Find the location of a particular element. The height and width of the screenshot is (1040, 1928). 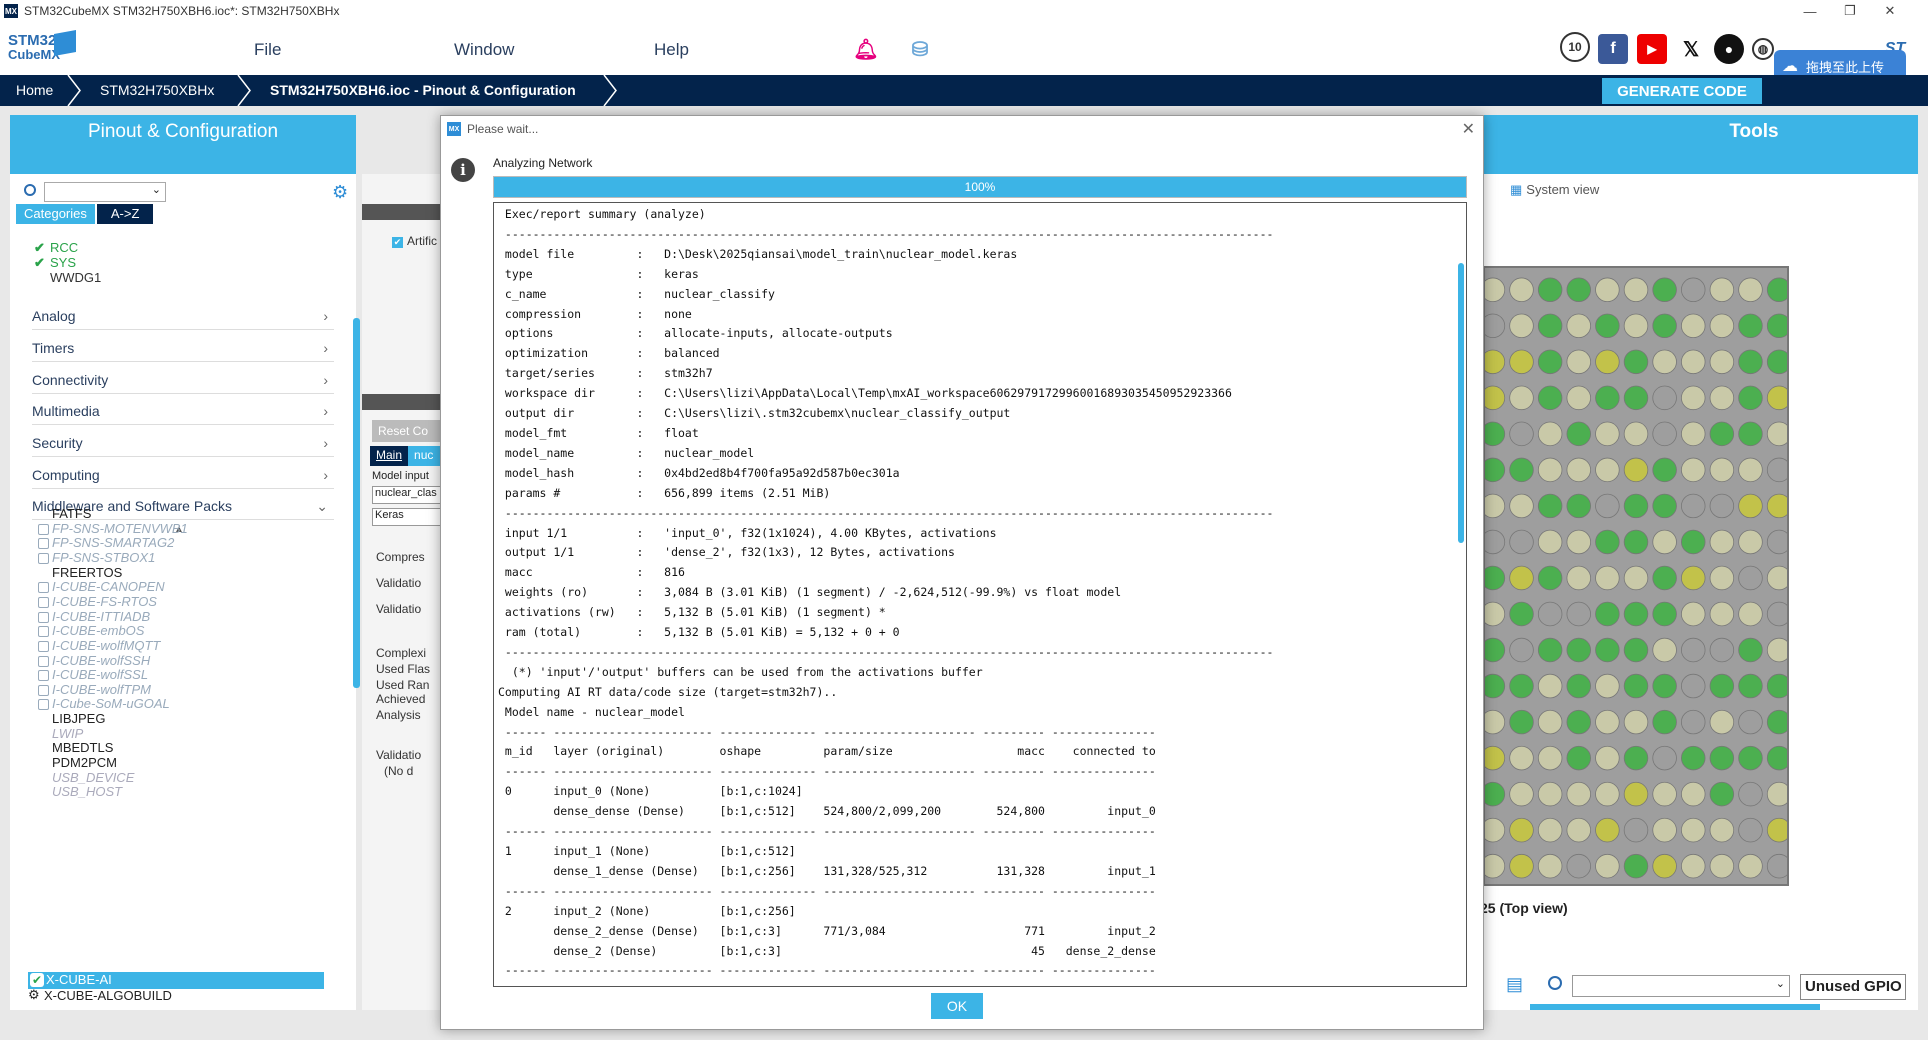

youtube-icon: ▶ is located at coordinates (1652, 49).